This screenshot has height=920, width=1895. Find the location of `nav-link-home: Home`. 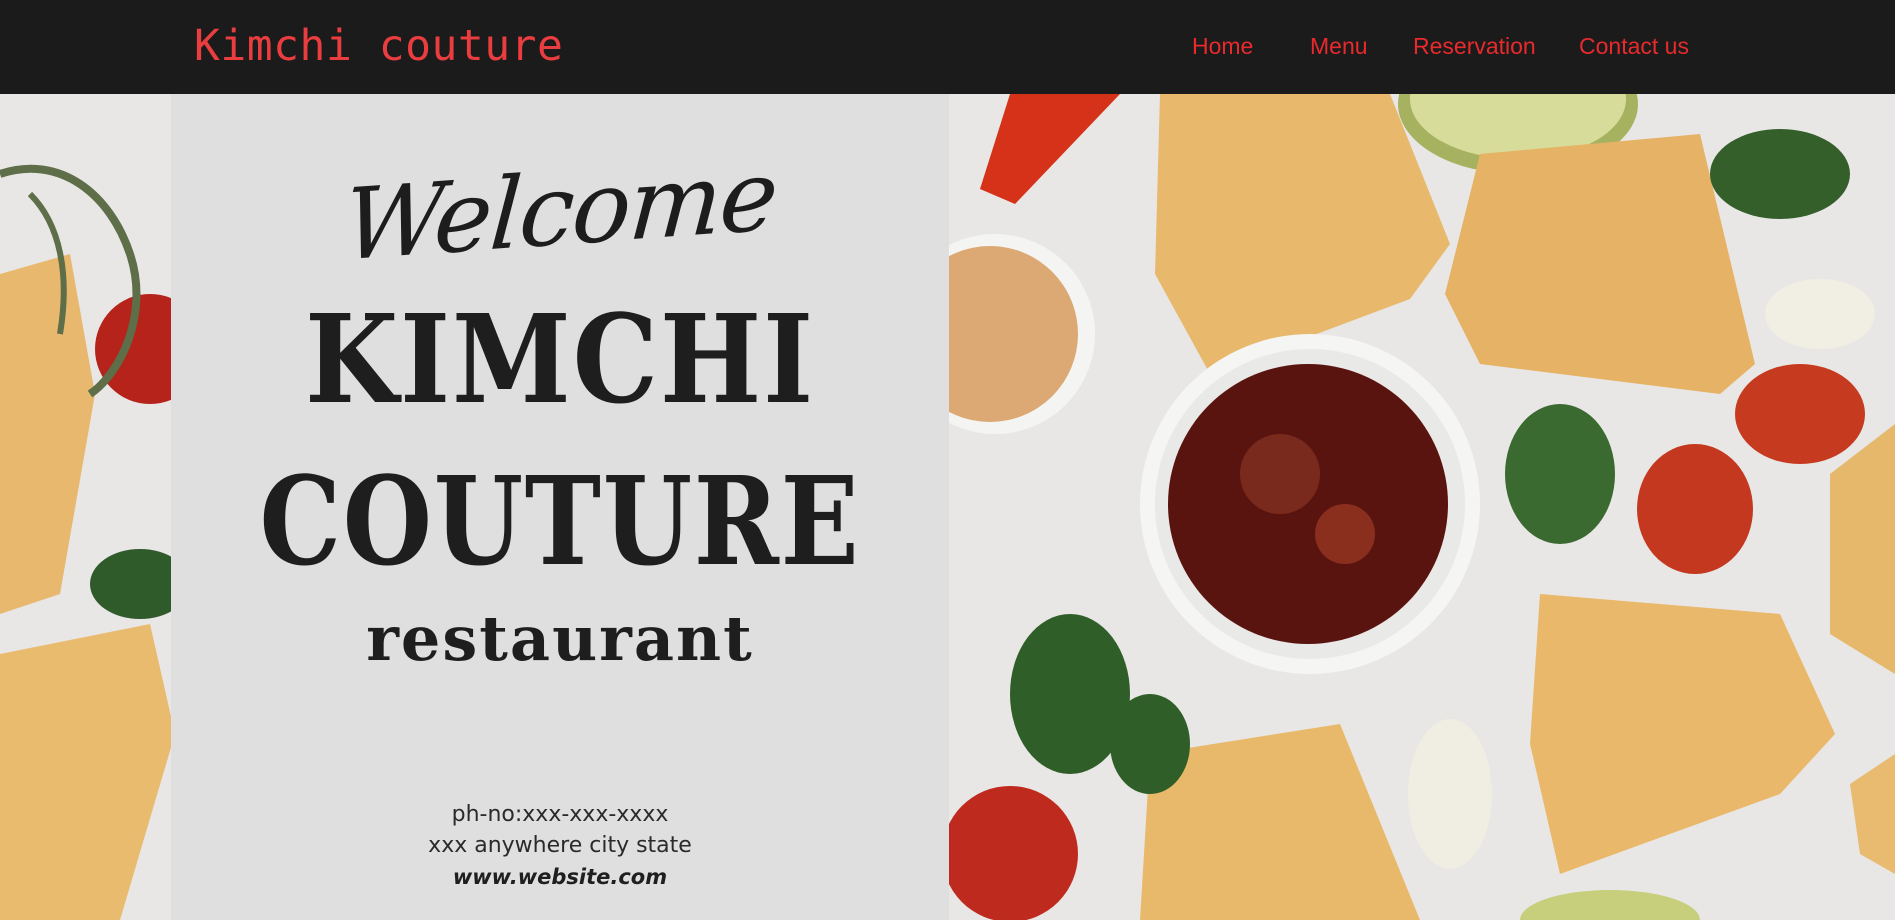

nav-link-home: Home is located at coordinates (1222, 46).